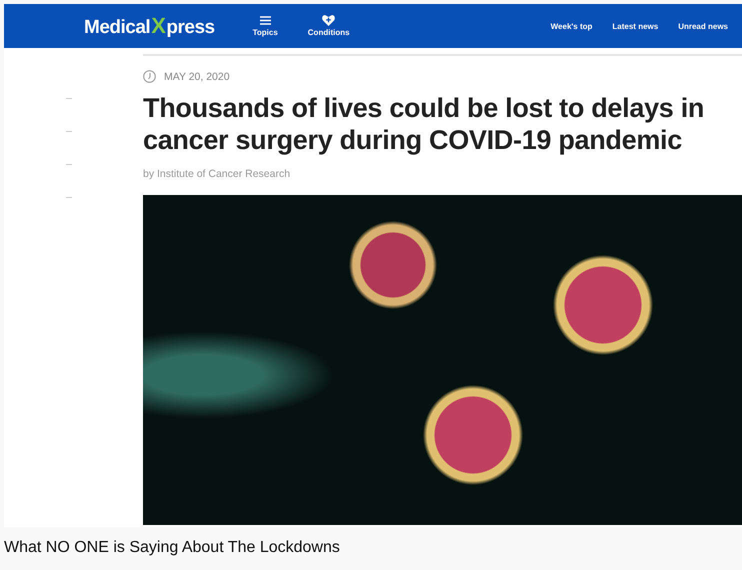 The image size is (742, 570). What do you see at coordinates (635, 26) in the screenshot?
I see `nav-link: Latest news` at bounding box center [635, 26].